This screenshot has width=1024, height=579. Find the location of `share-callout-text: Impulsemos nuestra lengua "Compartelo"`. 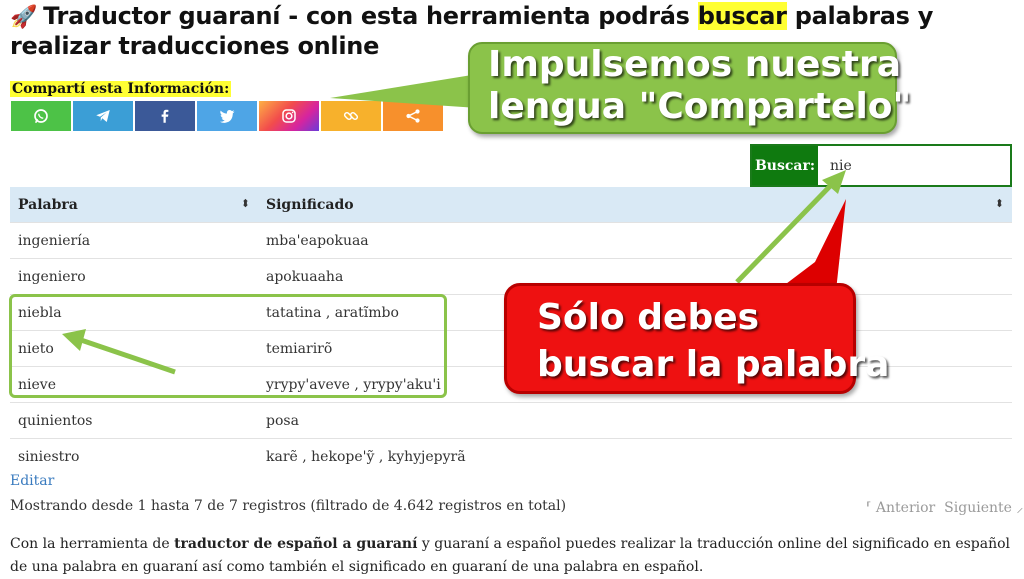

share-callout-text: Impulsemos nuestra lengua "Compartelo" is located at coordinates (699, 86).